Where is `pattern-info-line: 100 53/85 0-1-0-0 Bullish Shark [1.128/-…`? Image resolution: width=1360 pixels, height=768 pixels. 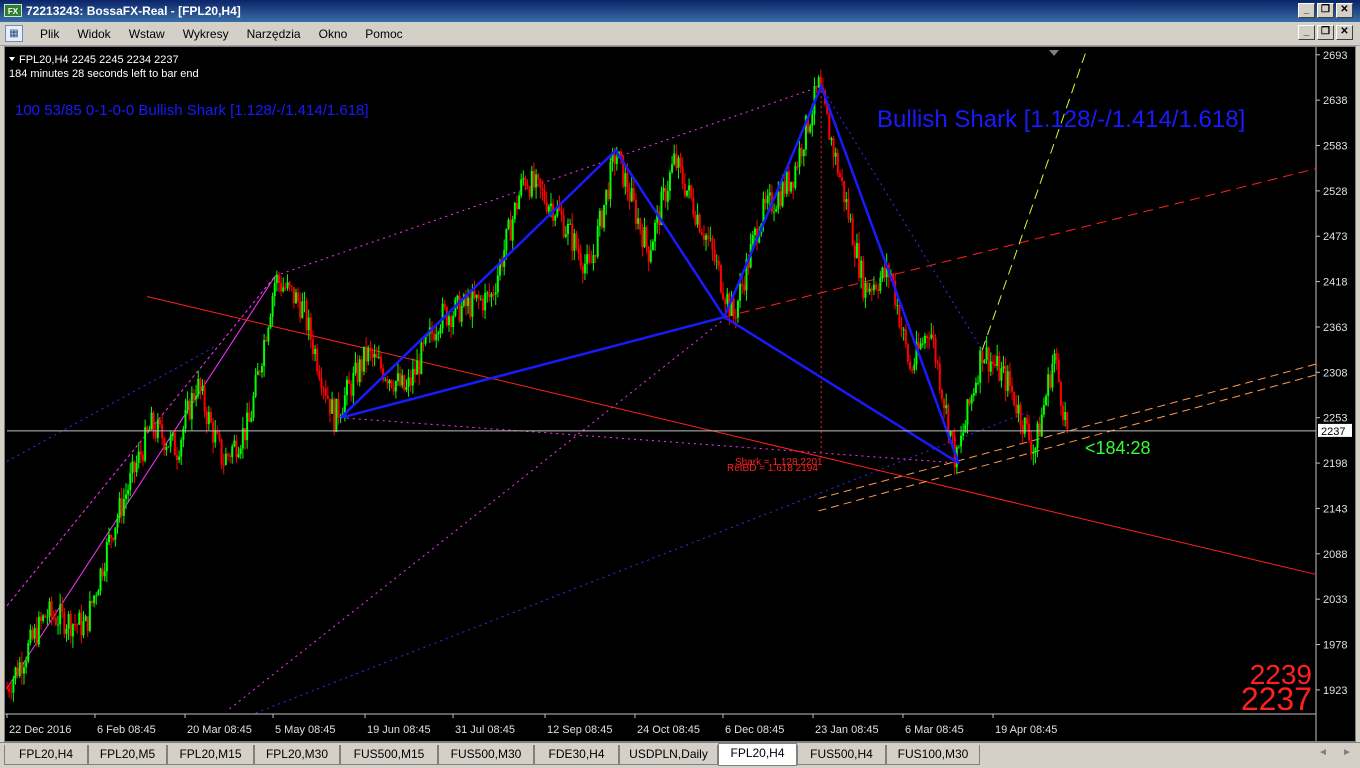 pattern-info-line: 100 53/85 0-1-0-0 Bullish Shark [1.128/-… is located at coordinates (192, 110).